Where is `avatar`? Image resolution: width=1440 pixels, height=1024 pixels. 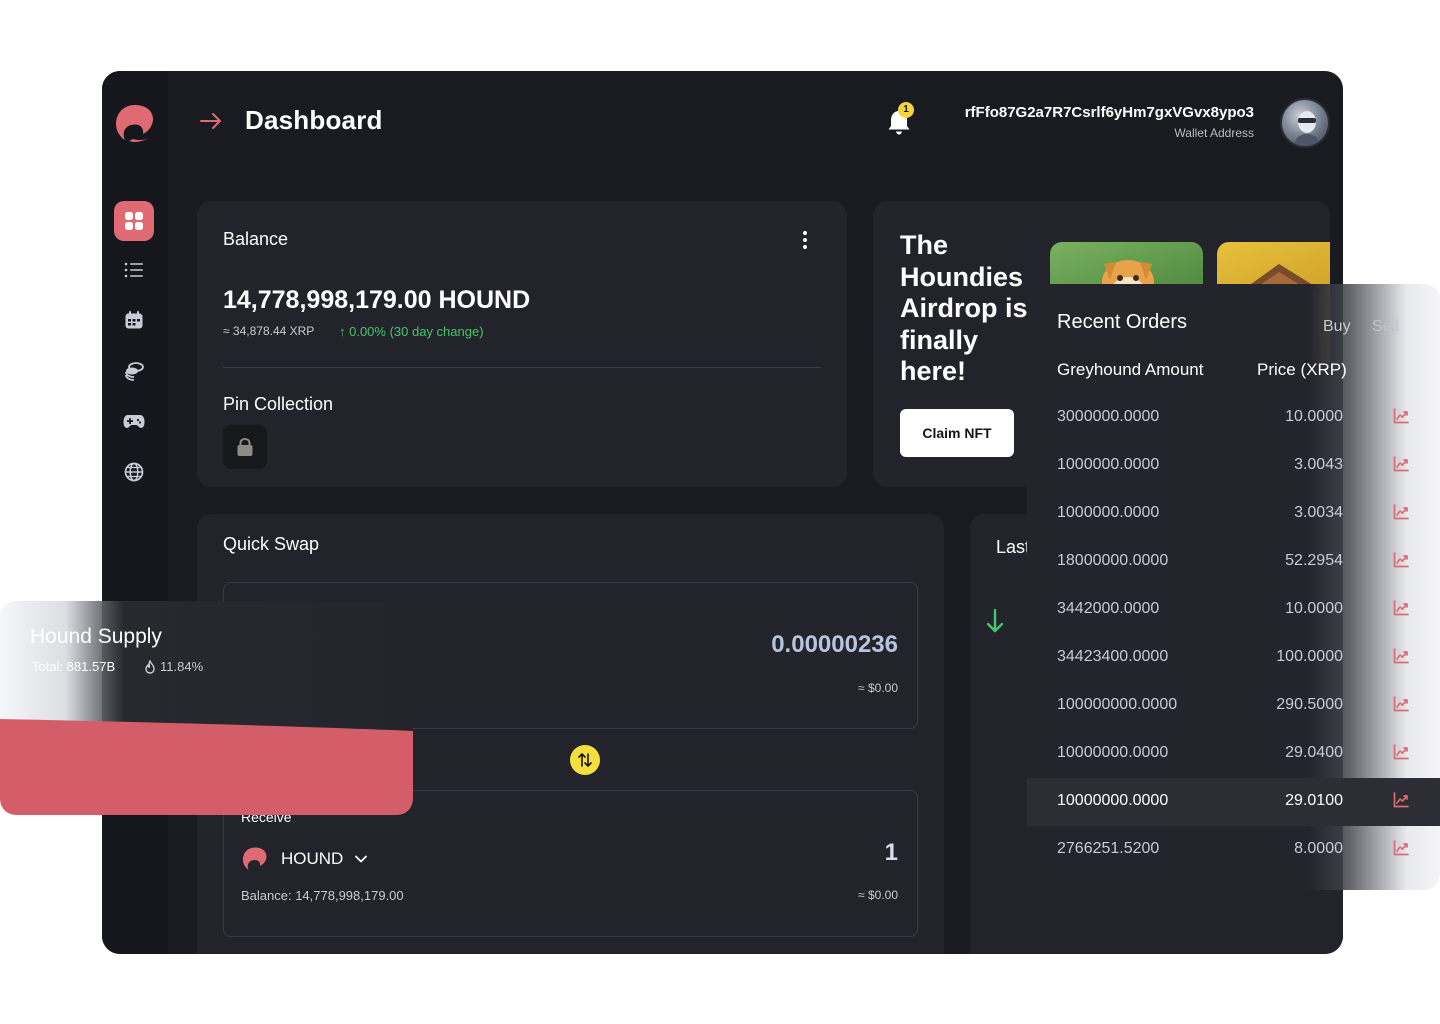
avatar is located at coordinates (1305, 123).